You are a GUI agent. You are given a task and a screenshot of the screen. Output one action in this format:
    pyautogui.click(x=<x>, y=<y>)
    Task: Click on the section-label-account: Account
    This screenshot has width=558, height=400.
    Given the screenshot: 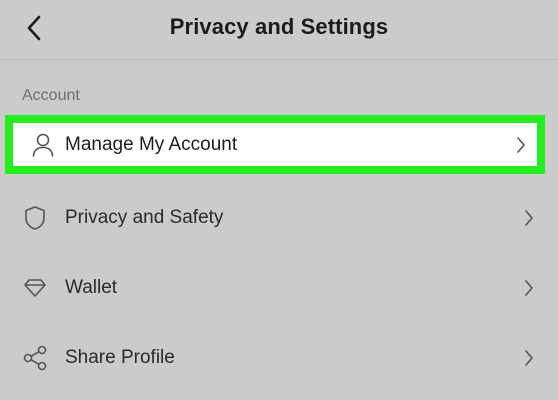 What is the action you would take?
    pyautogui.click(x=51, y=95)
    